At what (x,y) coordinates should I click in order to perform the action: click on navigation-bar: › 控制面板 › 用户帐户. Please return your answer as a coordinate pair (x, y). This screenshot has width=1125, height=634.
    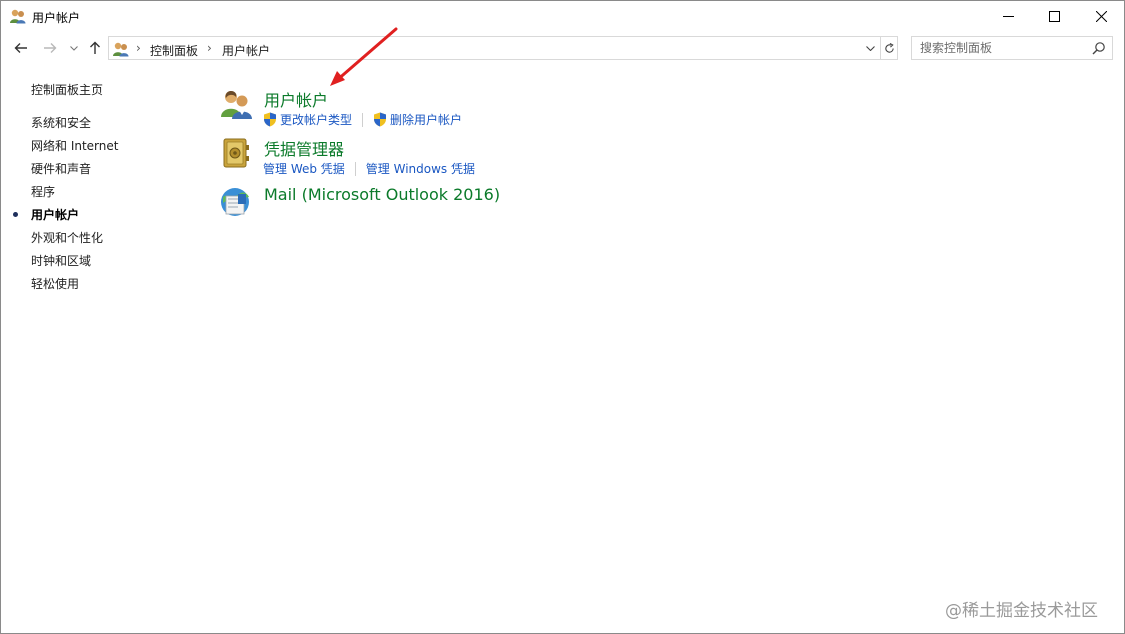
    Looking at the image, I should click on (562, 48).